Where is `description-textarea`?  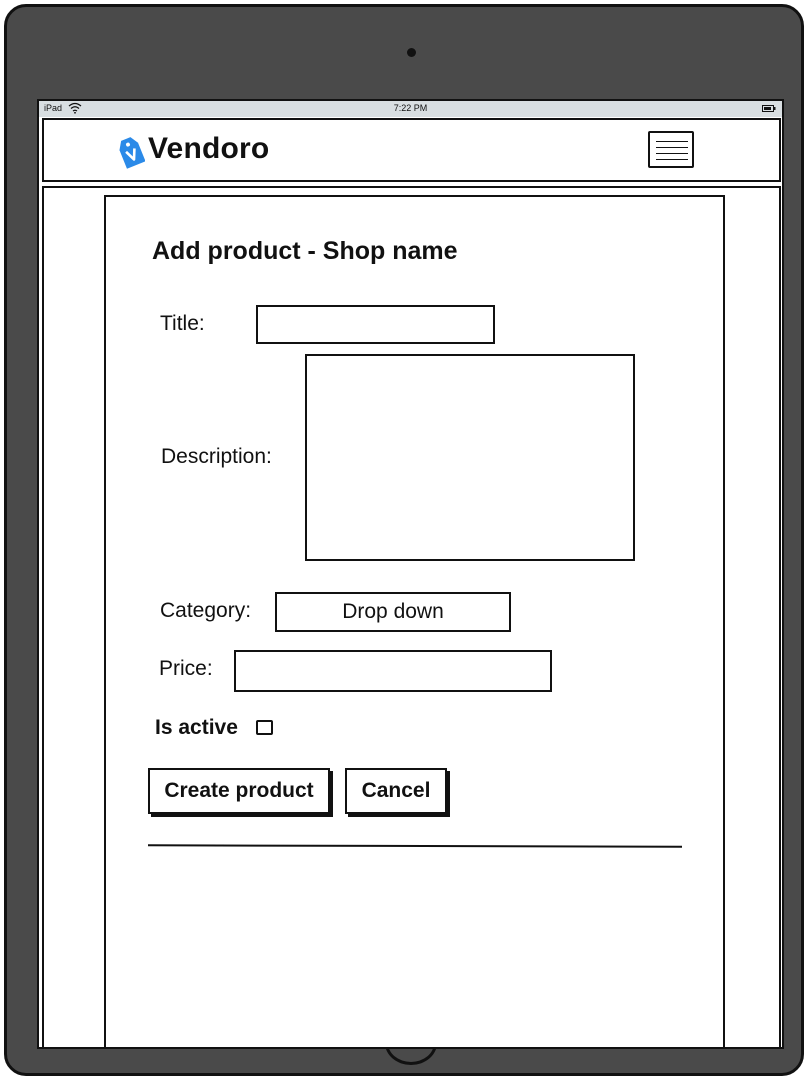
description-textarea is located at coordinates (470, 457).